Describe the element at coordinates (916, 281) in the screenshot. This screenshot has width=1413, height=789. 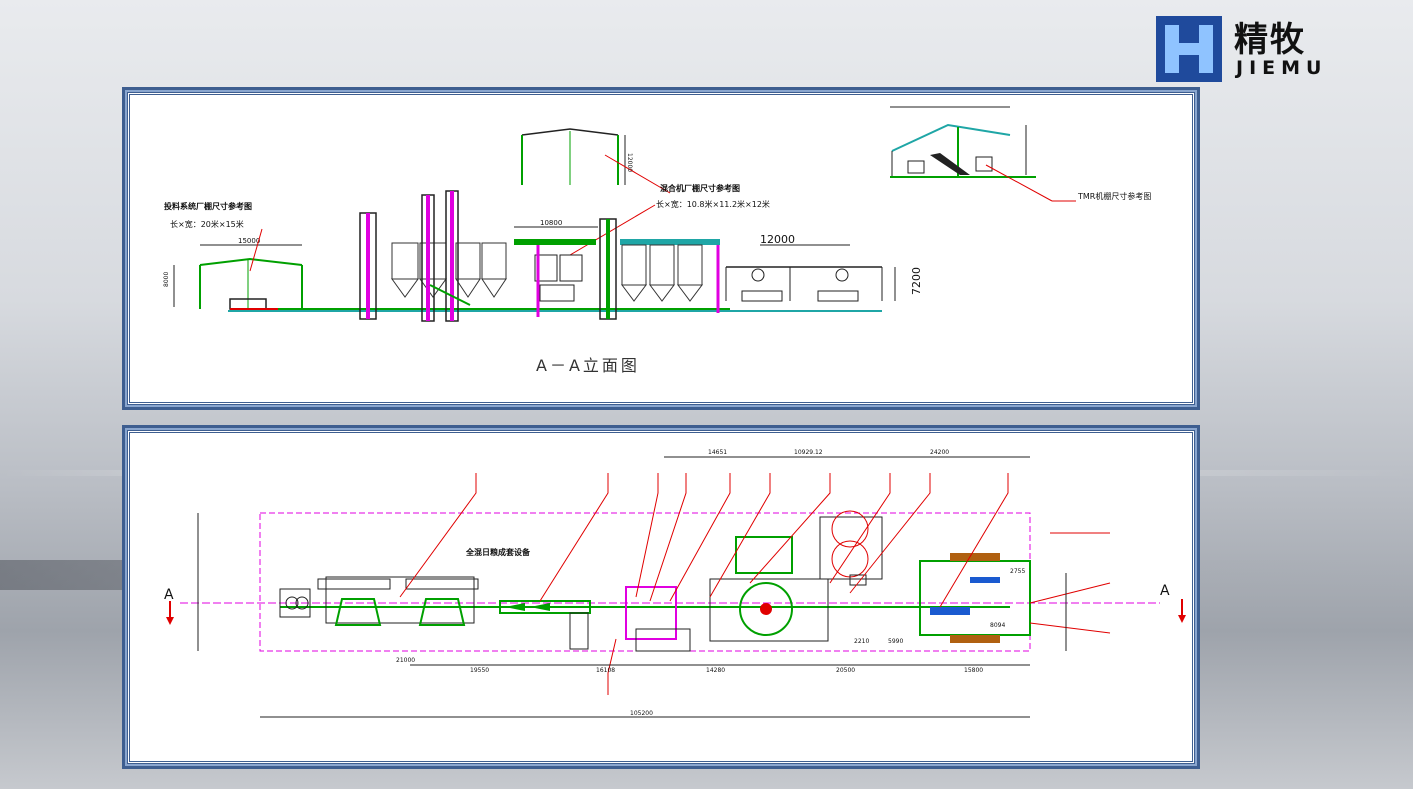
I see `dim-7200: 7200` at that location.